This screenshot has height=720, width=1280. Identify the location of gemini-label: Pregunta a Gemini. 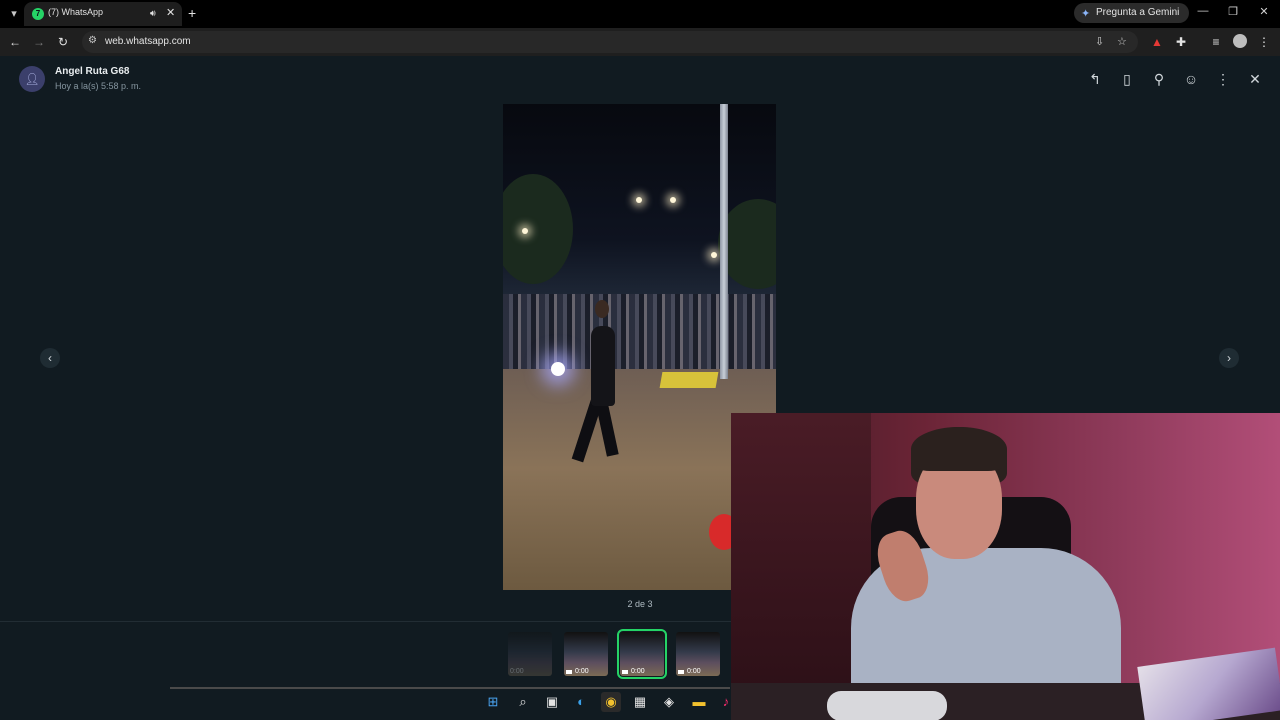
(1138, 12).